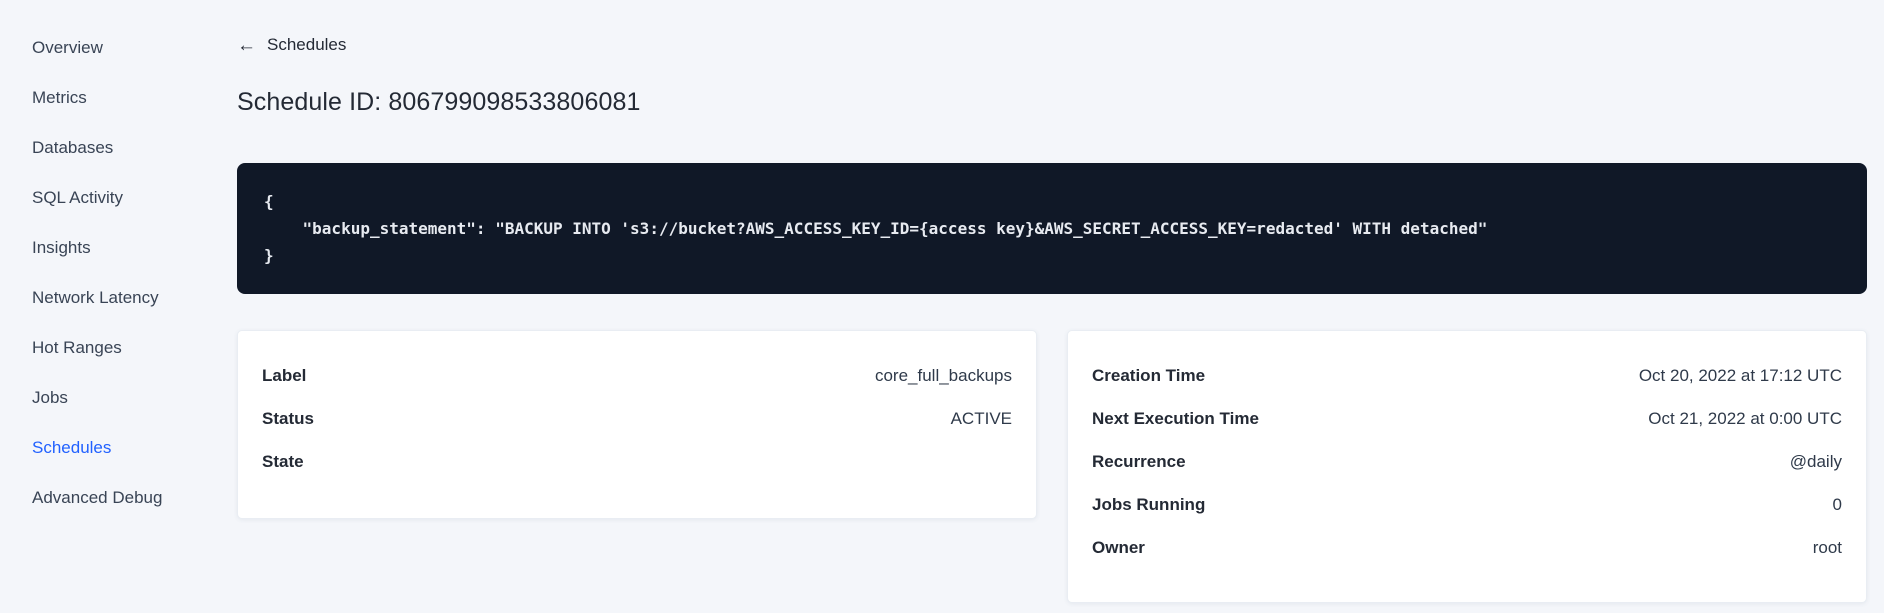 The image size is (1884, 613). I want to click on sidebar-item-label: SQL Activity, so click(78, 197).